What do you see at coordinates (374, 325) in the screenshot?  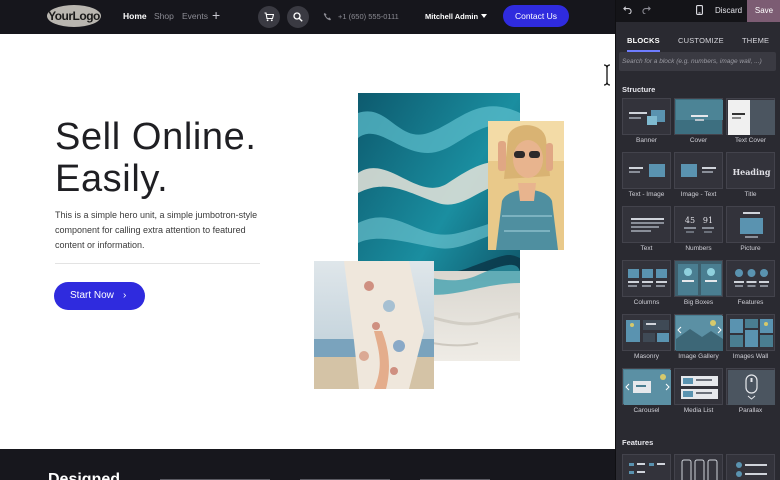 I see `floral-dress-image` at bounding box center [374, 325].